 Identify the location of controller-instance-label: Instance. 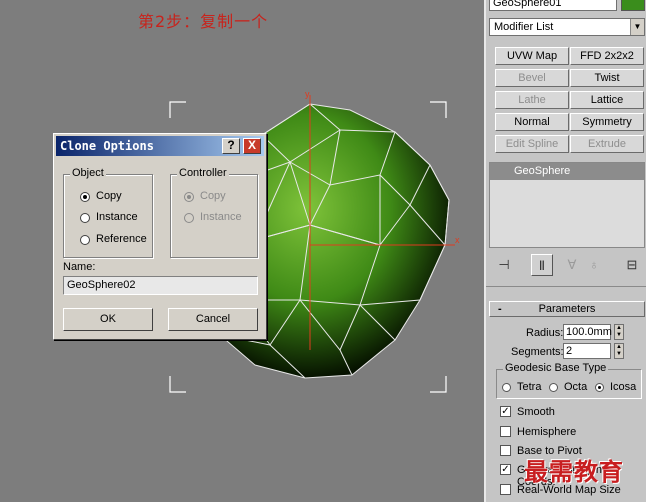
(221, 217).